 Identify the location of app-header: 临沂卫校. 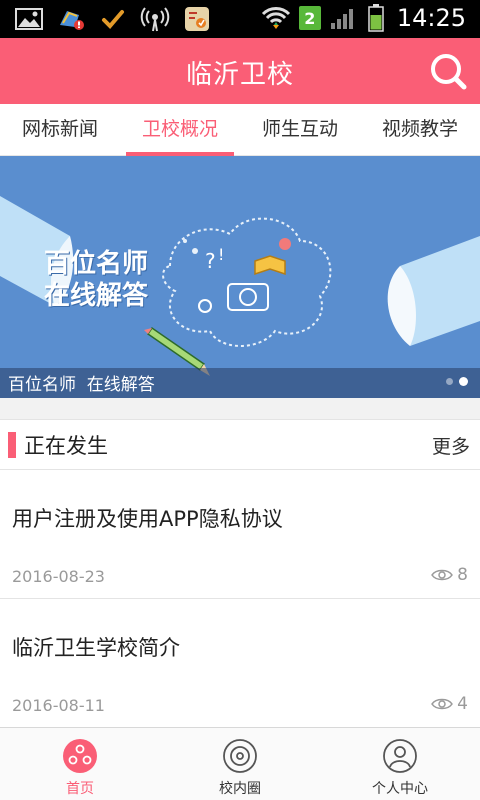
(240, 71).